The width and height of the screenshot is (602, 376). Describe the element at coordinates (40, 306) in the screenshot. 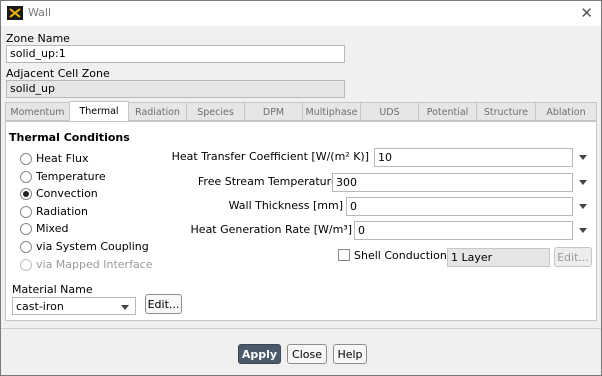

I see `material-name-value: cast-iron` at that location.